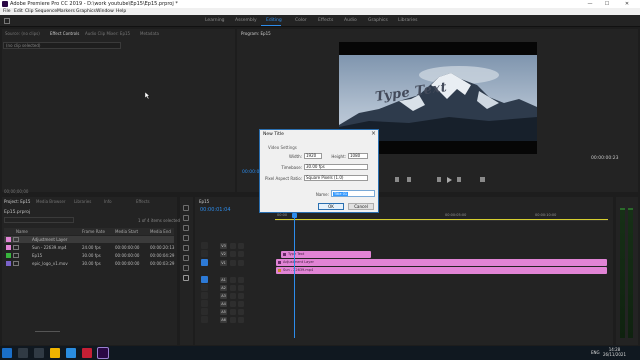 The width and height of the screenshot is (640, 360). What do you see at coordinates (23, 353) in the screenshot?
I see `search-icon` at bounding box center [23, 353].